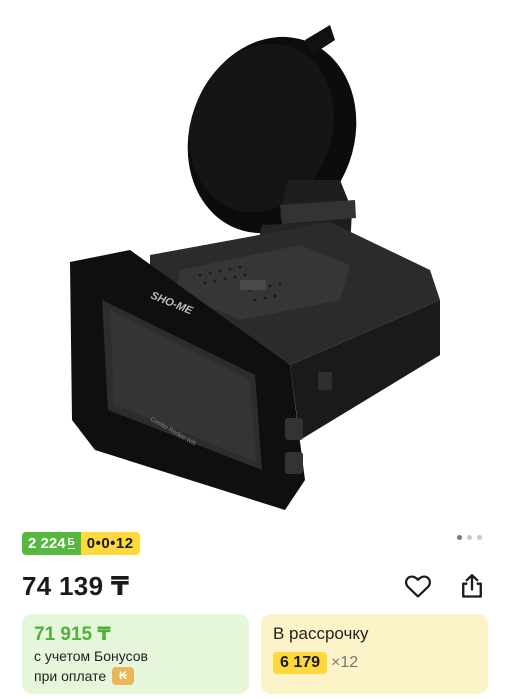  I want to click on favorite-button, so click(418, 586).